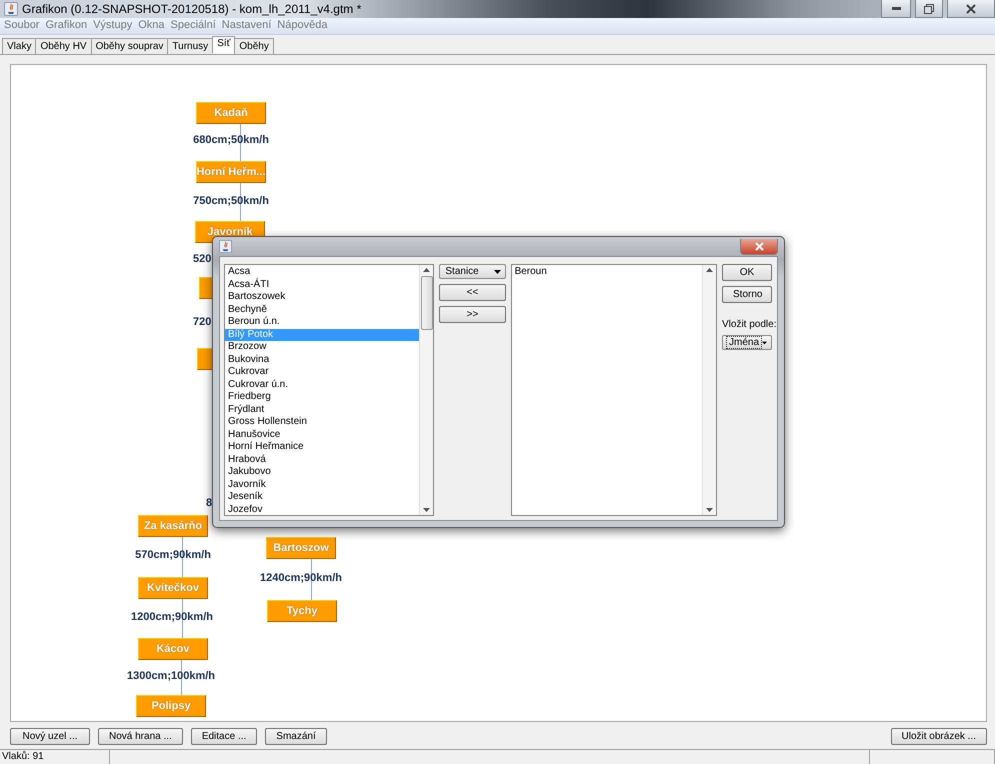 This screenshot has width=995, height=764. What do you see at coordinates (322, 434) in the screenshot?
I see `list-item: Hanušovice` at bounding box center [322, 434].